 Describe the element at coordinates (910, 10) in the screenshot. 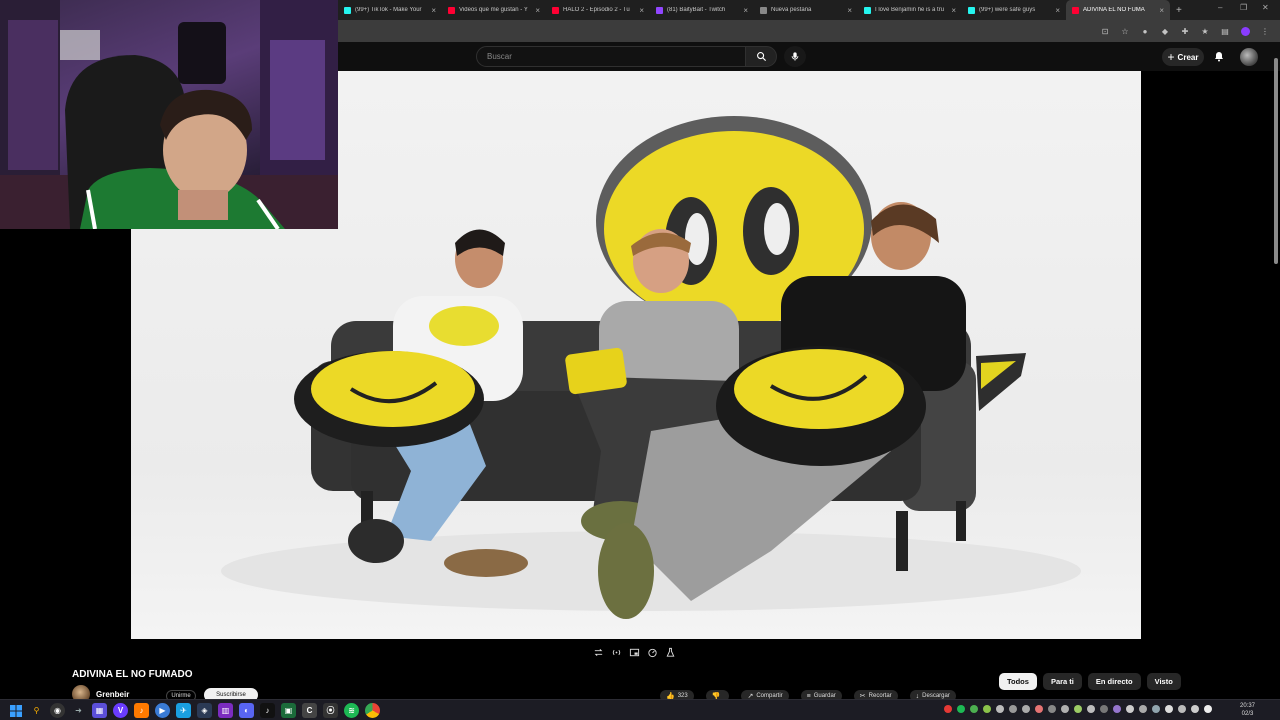

I see `browser-tab: I love Benjamin he is a tru ×` at that location.